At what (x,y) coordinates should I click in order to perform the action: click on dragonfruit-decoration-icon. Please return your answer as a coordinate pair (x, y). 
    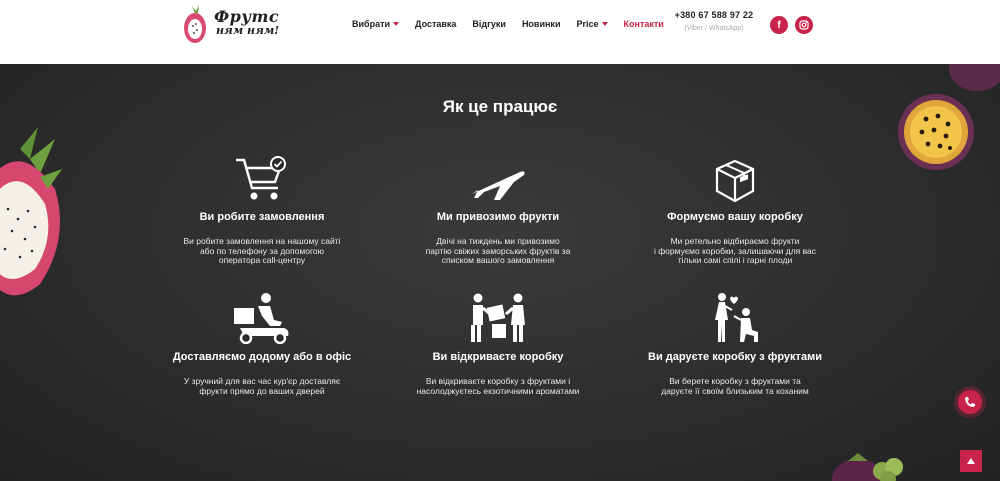
    Looking at the image, I should click on (31, 211).